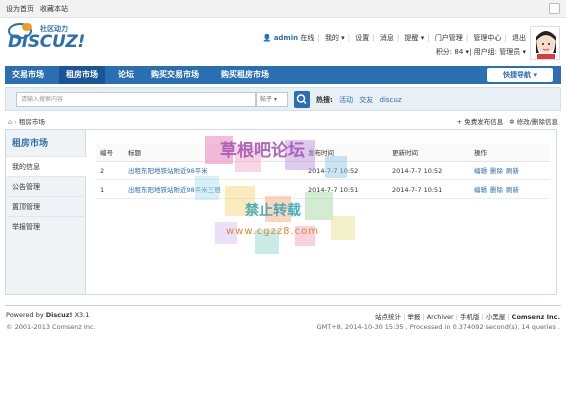 This screenshot has width=566, height=400. What do you see at coordinates (362, 38) in the screenshot?
I see `menu-settings: 设置` at bounding box center [362, 38].